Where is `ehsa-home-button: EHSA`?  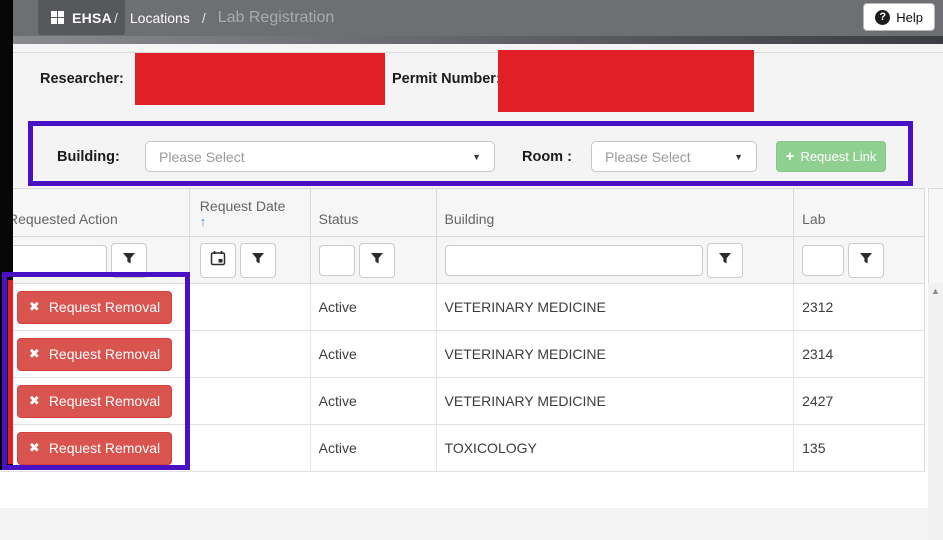 ehsa-home-button: EHSA is located at coordinates (82, 17).